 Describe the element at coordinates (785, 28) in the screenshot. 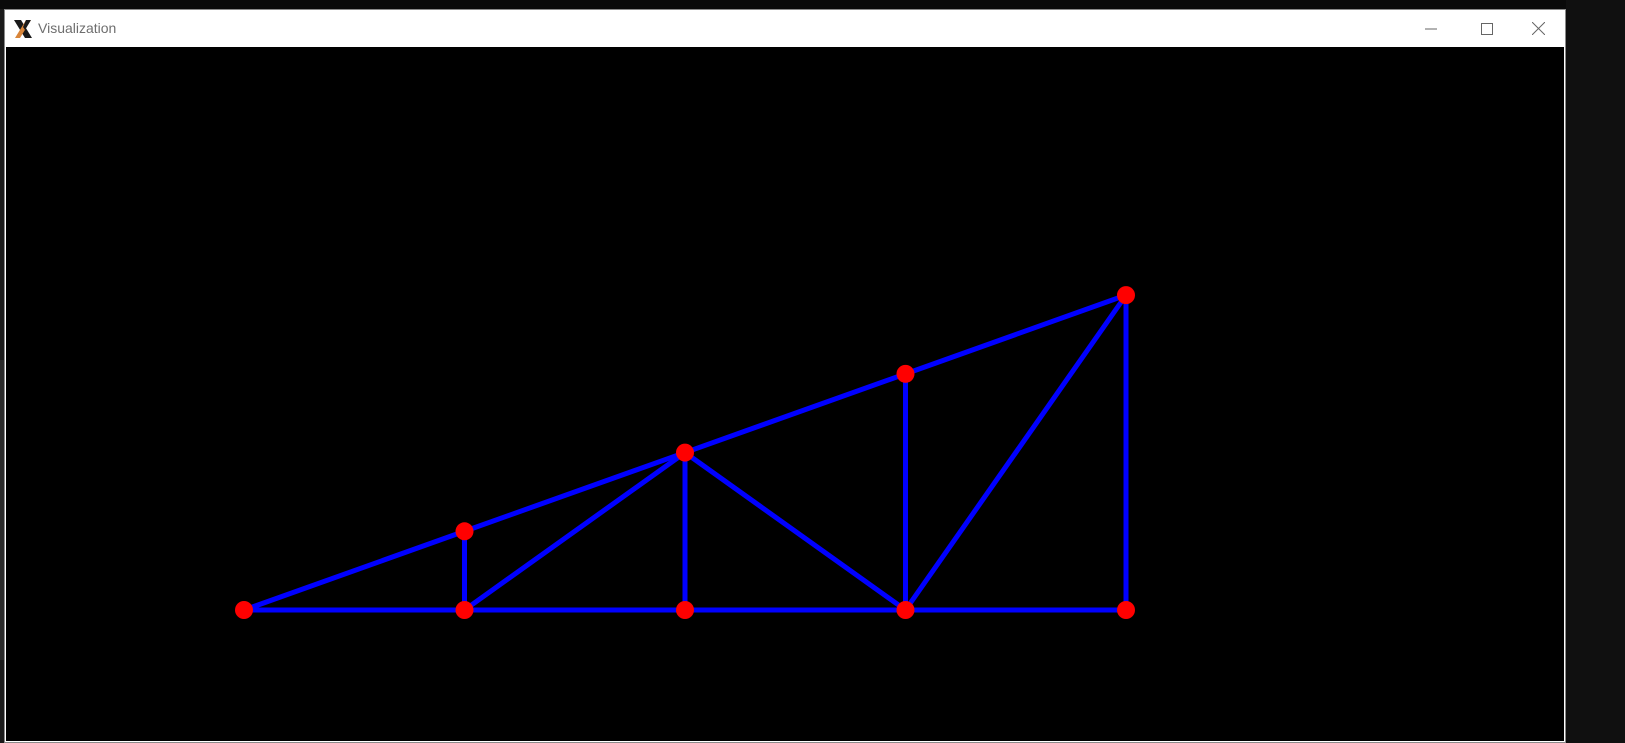

I see `title-bar: Visualization` at that location.